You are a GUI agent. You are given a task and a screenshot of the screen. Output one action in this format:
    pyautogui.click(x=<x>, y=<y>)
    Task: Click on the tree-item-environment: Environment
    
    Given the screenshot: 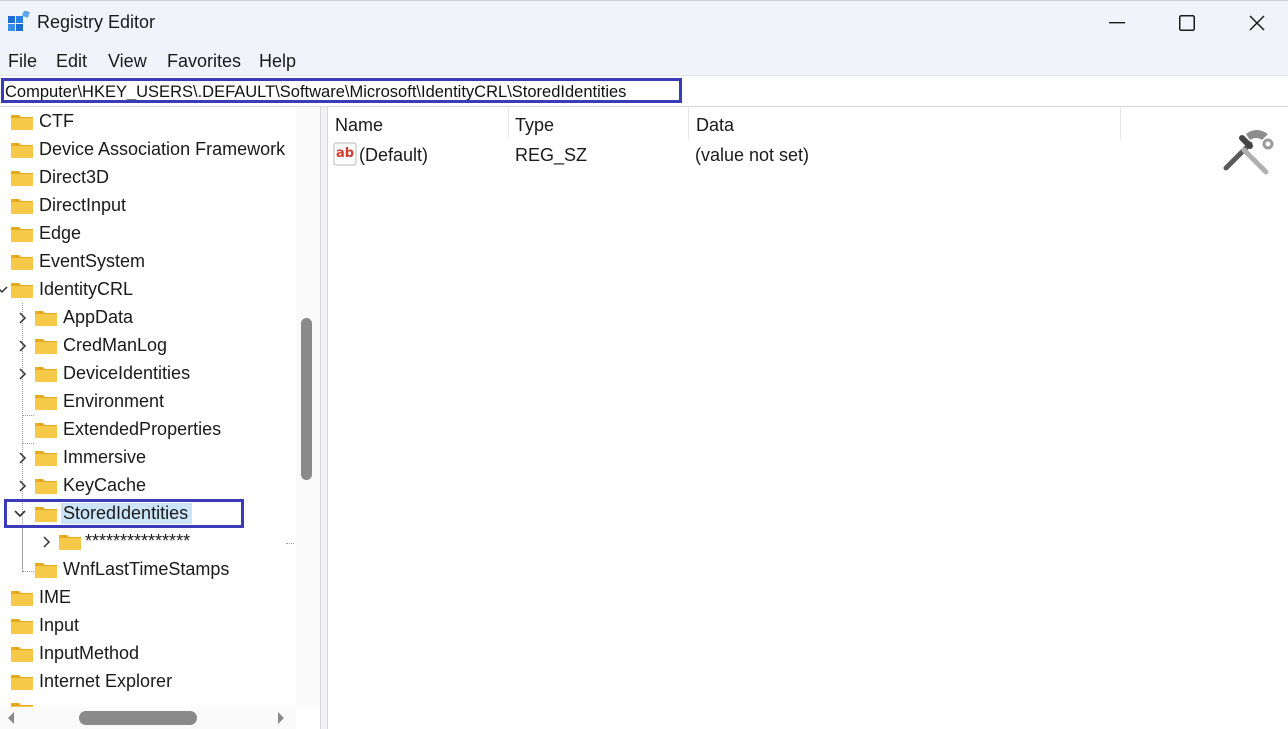 What is the action you would take?
    pyautogui.click(x=147, y=402)
    